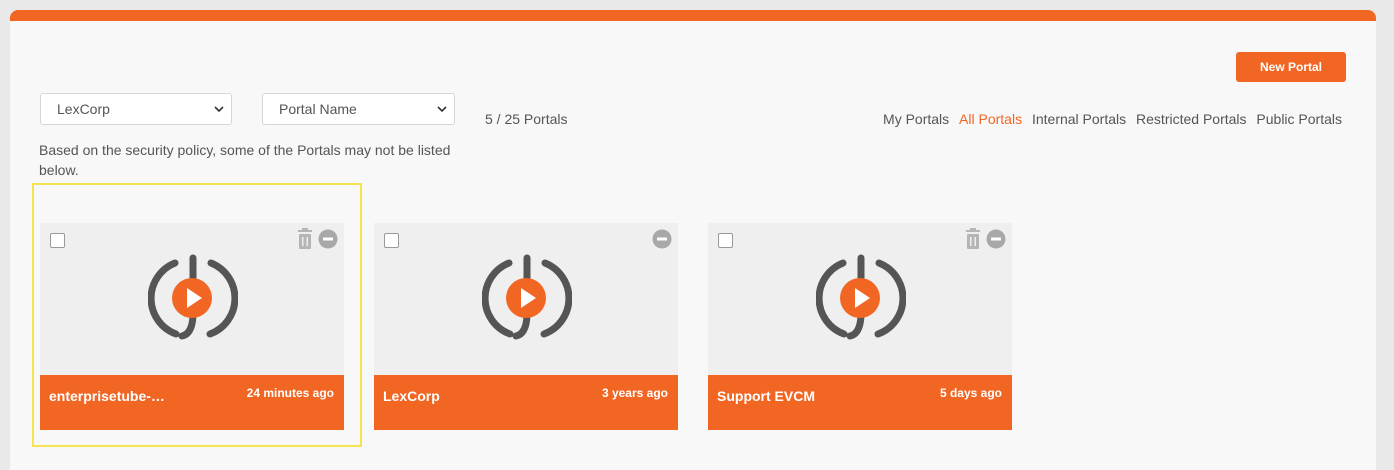  I want to click on tab-internal-portals: Internal Portals, so click(1079, 119).